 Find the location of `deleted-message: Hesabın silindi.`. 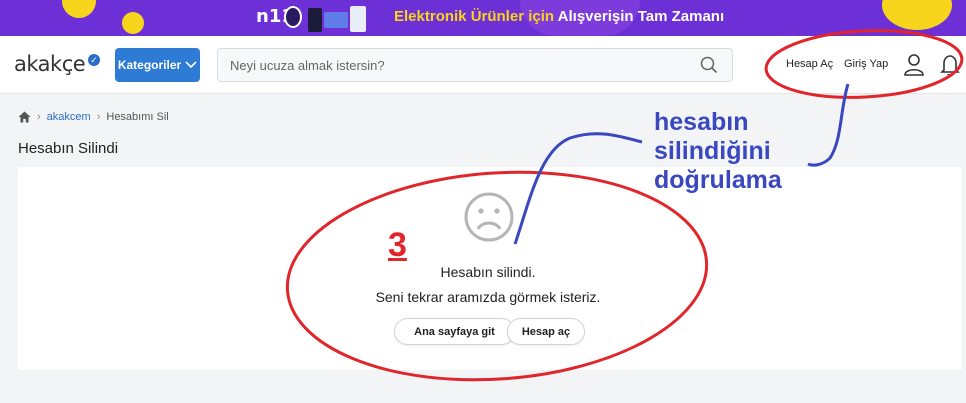

deleted-message: Hesabın silindi. is located at coordinates (488, 272).